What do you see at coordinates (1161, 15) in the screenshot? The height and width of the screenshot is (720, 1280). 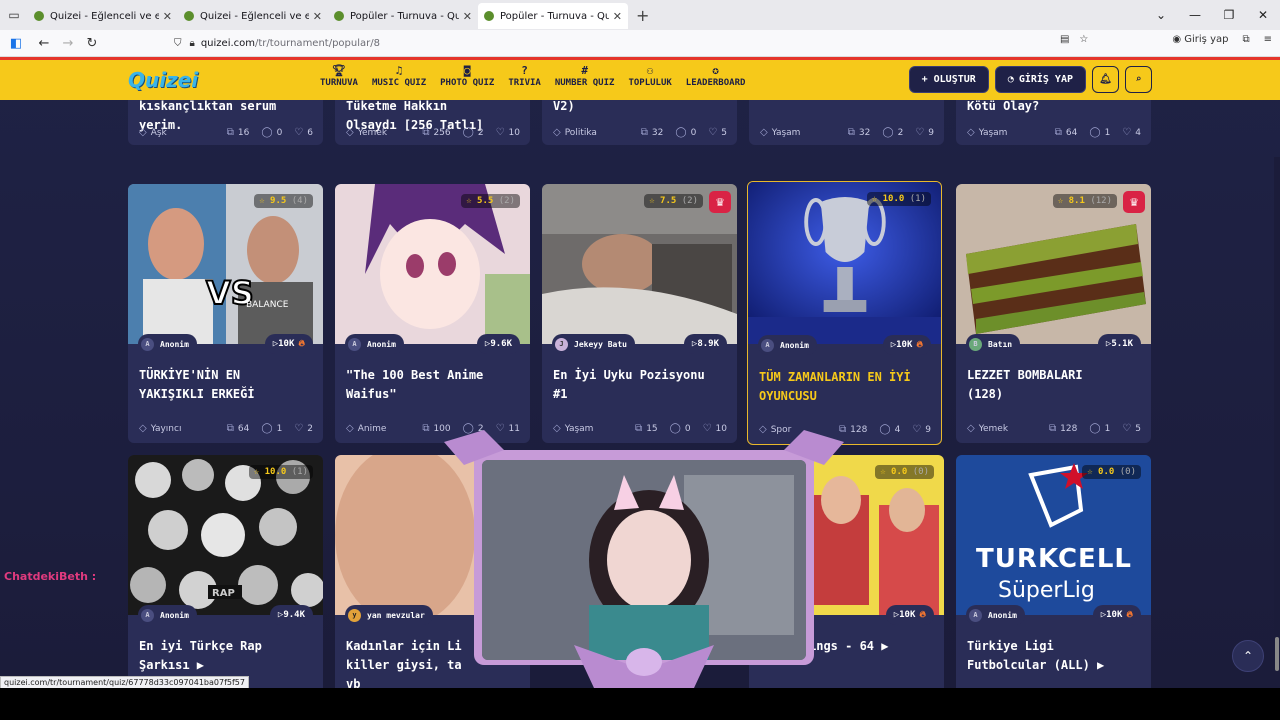 I see `tab-overflow-icon: ⌄` at bounding box center [1161, 15].